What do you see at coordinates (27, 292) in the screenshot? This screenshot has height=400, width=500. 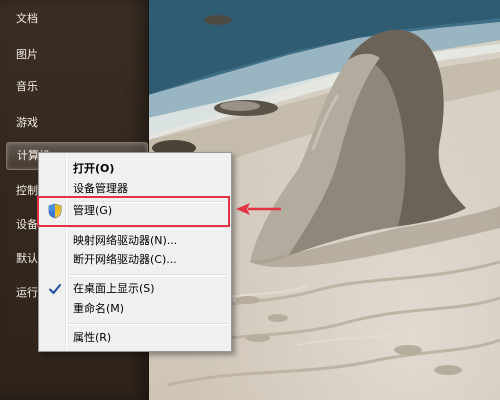 I see `start-item-label: 运行` at bounding box center [27, 292].